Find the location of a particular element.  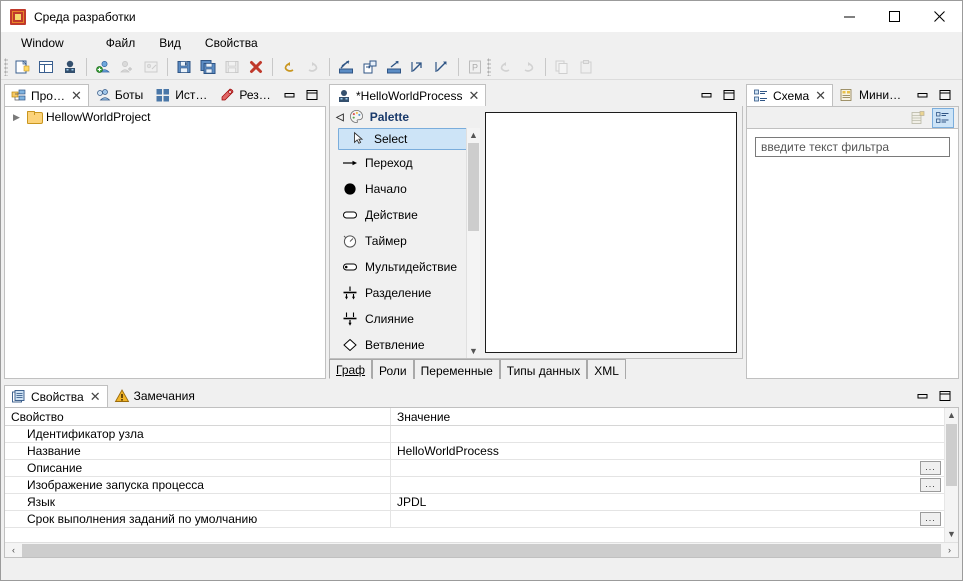

table-row: Идентификатор узла is located at coordinates (481, 434).